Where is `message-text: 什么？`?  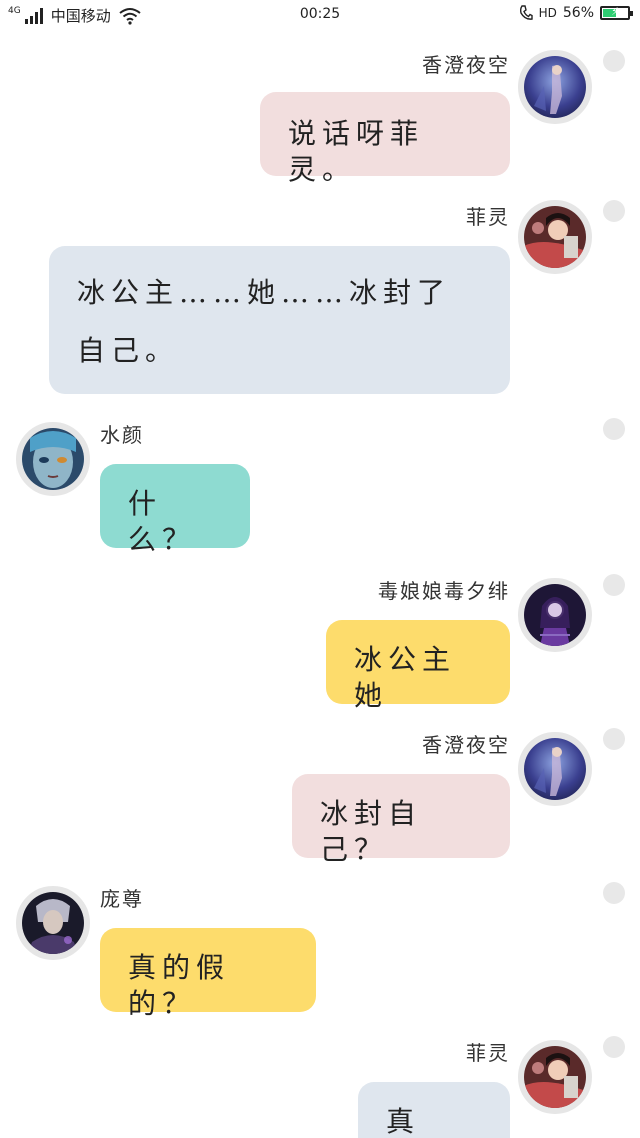
message-text: 什么？ is located at coordinates (162, 521).